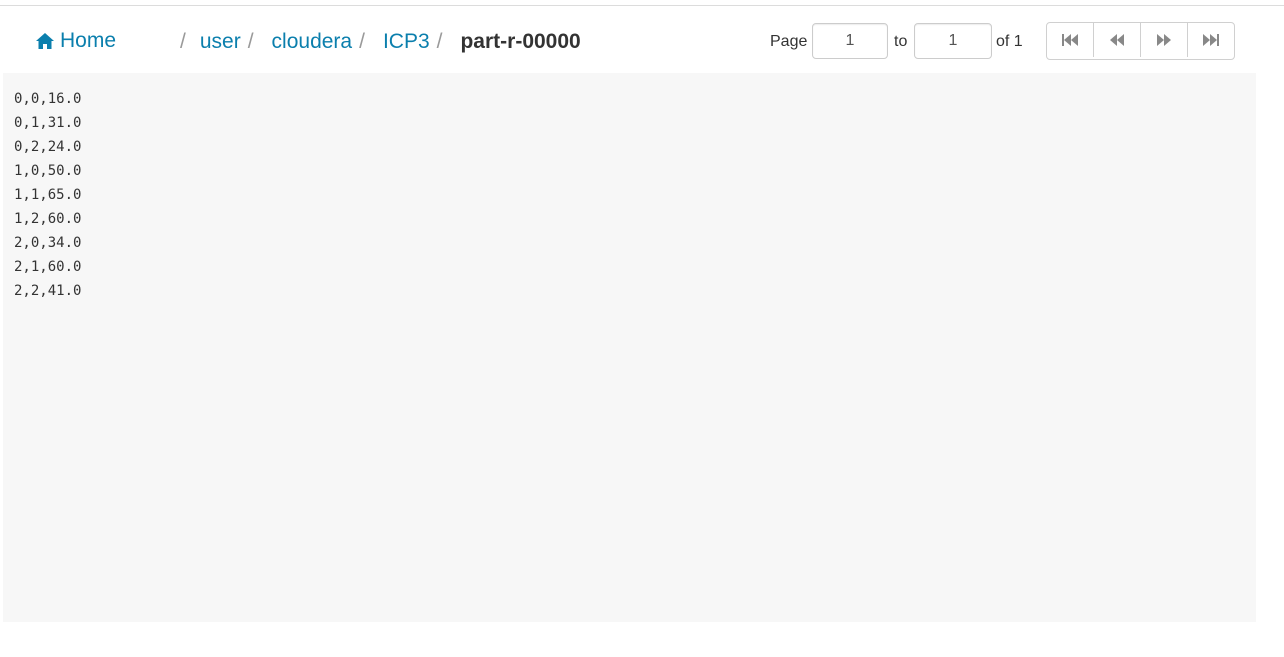  What do you see at coordinates (48, 219) in the screenshot?
I see `file-line: 1,2,60.0` at bounding box center [48, 219].